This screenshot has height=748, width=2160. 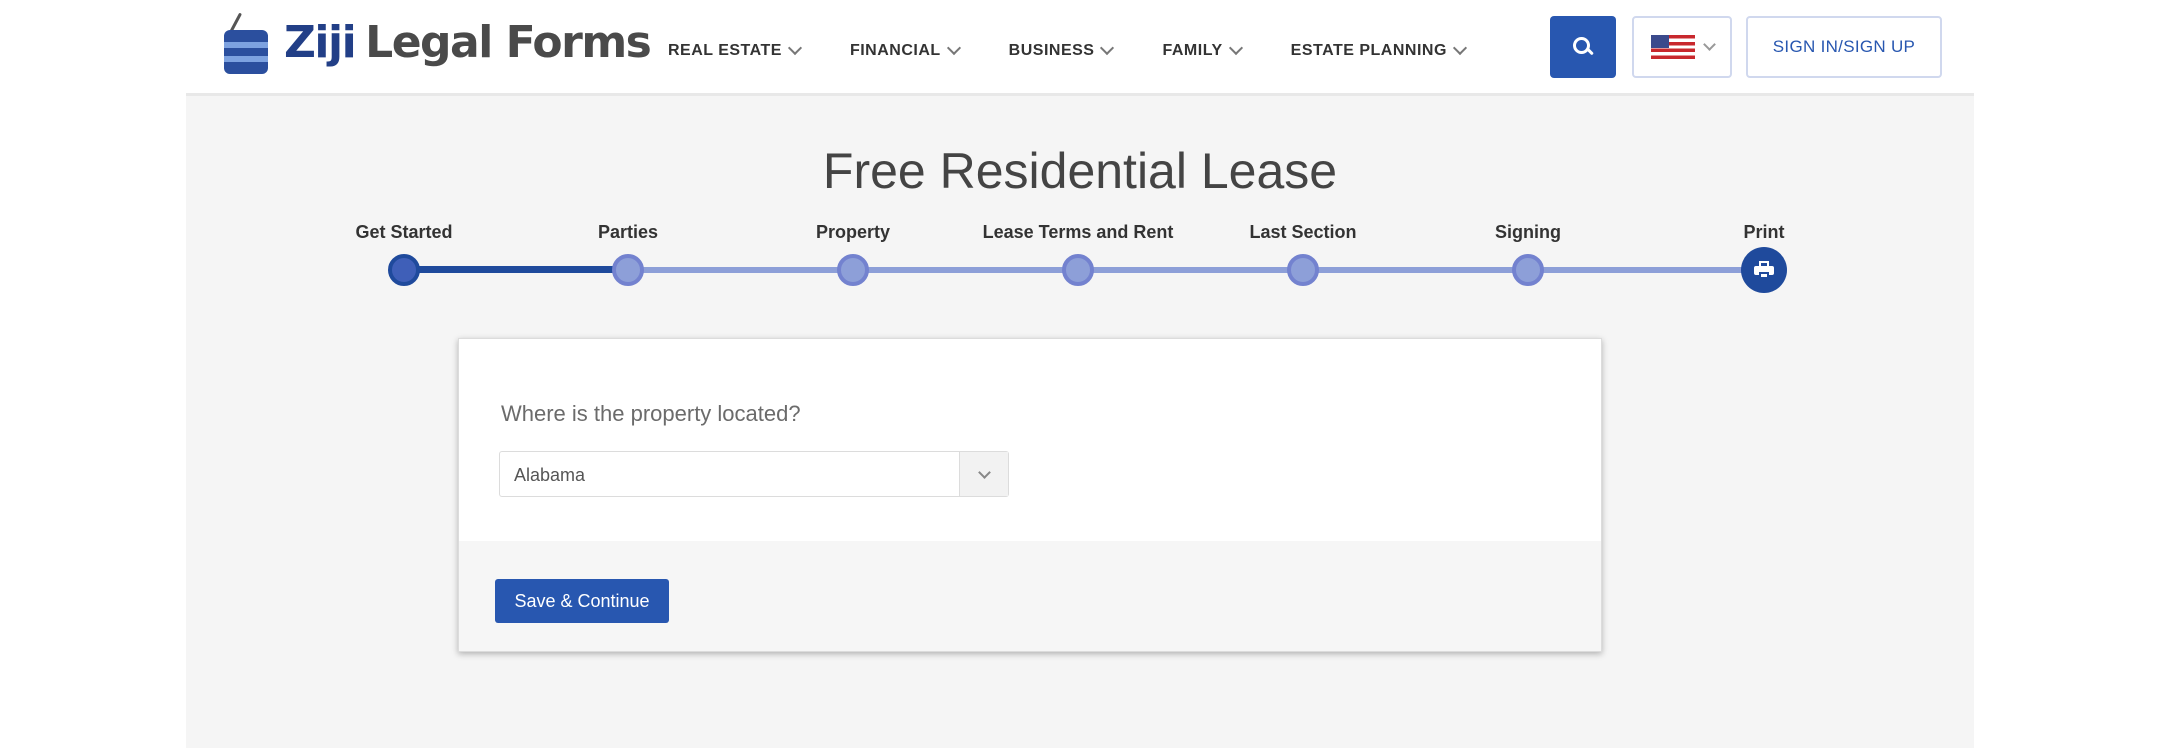 I want to click on step-dot-lease-terms, so click(x=1078, y=270).